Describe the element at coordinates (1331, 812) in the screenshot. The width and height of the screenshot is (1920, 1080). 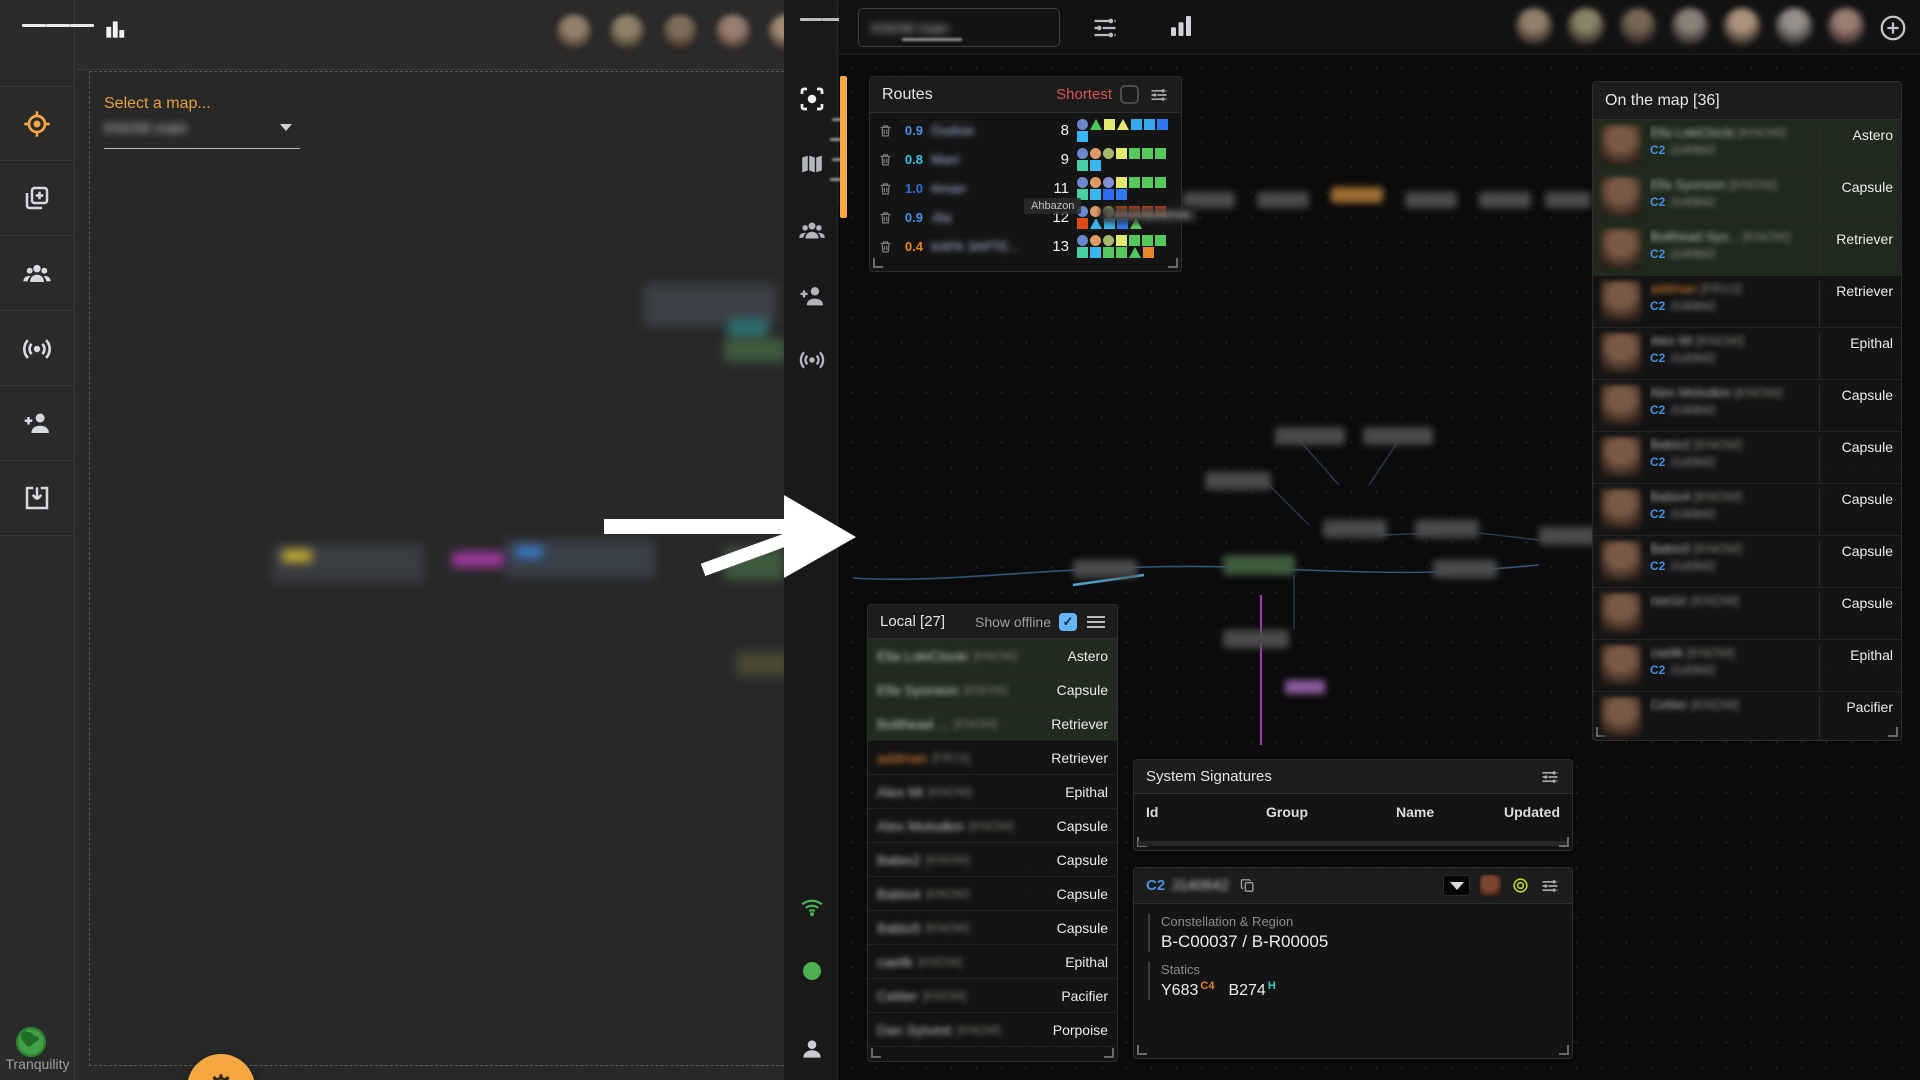
I see `column-header: Group` at that location.